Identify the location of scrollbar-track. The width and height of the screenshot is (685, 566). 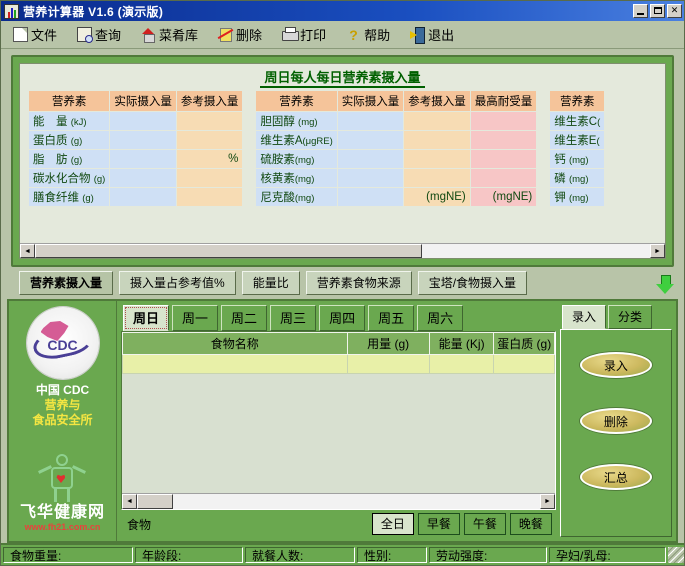
(342, 251).